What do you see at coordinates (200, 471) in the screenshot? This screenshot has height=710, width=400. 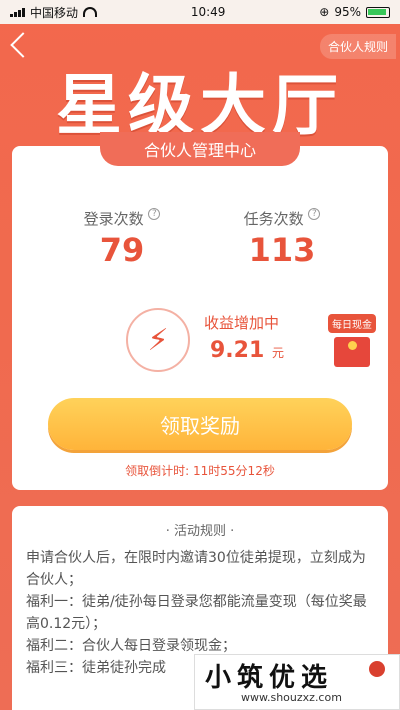 I see `claim-countdown: 领取倒计时: 11时55分12秒` at bounding box center [200, 471].